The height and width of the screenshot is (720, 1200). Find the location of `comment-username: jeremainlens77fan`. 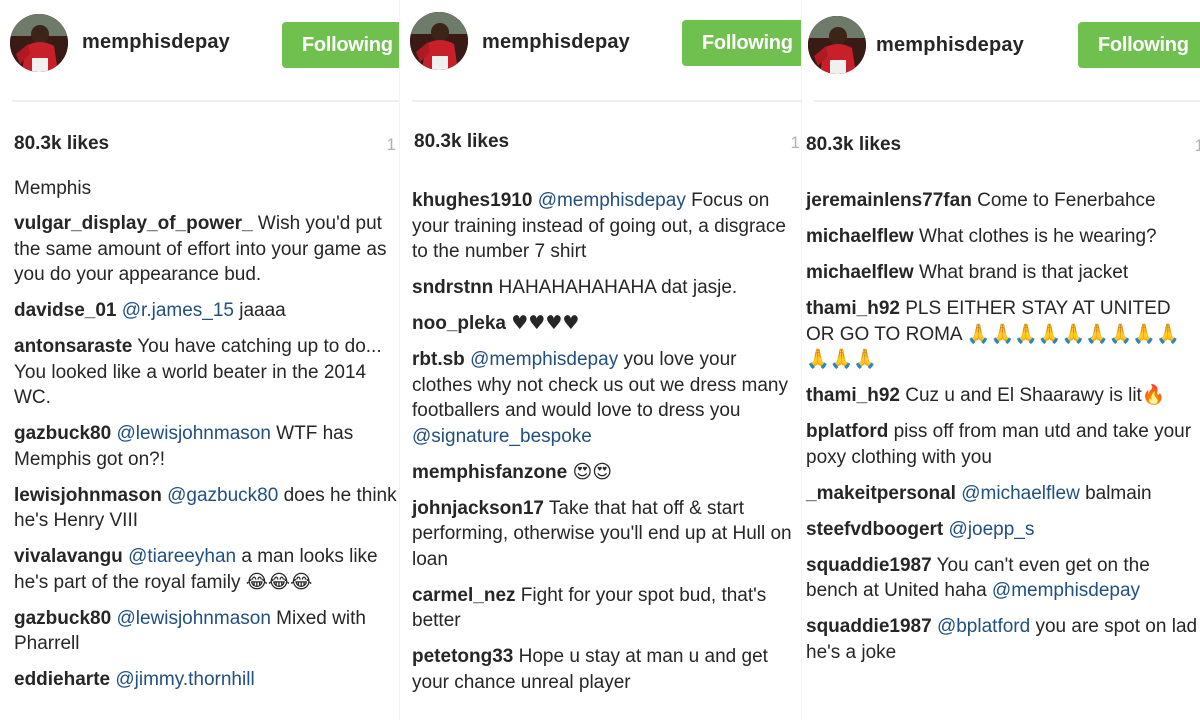

comment-username: jeremainlens77fan is located at coordinates (889, 200).